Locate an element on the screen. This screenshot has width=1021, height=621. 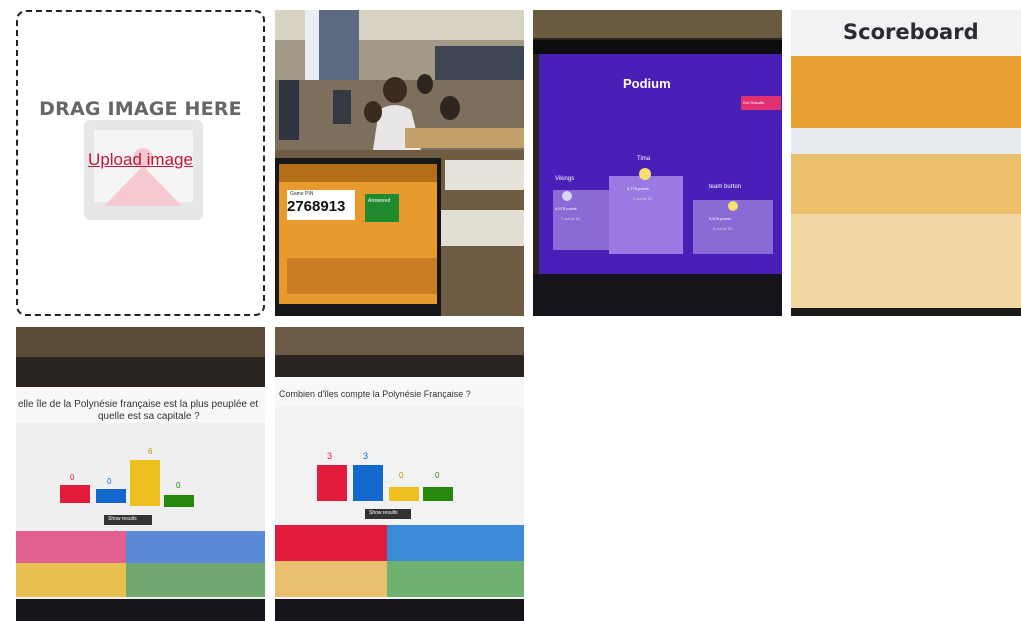
photo-scoreboard: Scoreboard is located at coordinates (906, 163).